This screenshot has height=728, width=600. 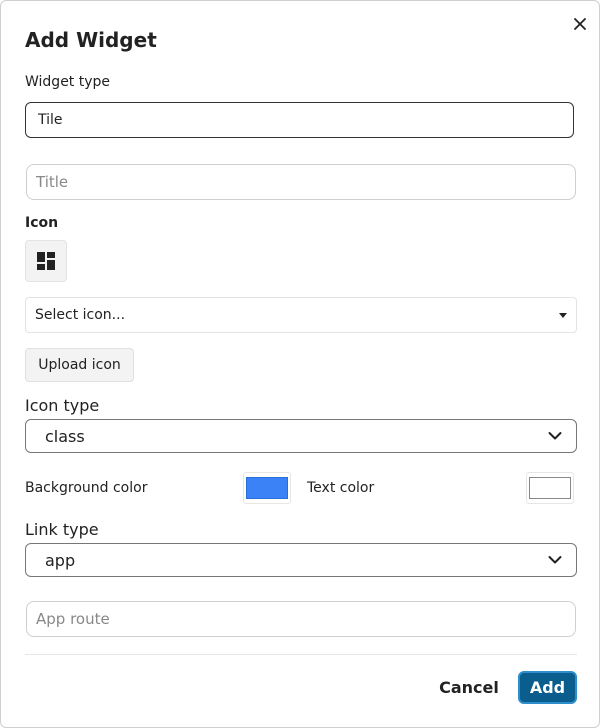 I want to click on widget-type-label: Widget type, so click(x=68, y=82).